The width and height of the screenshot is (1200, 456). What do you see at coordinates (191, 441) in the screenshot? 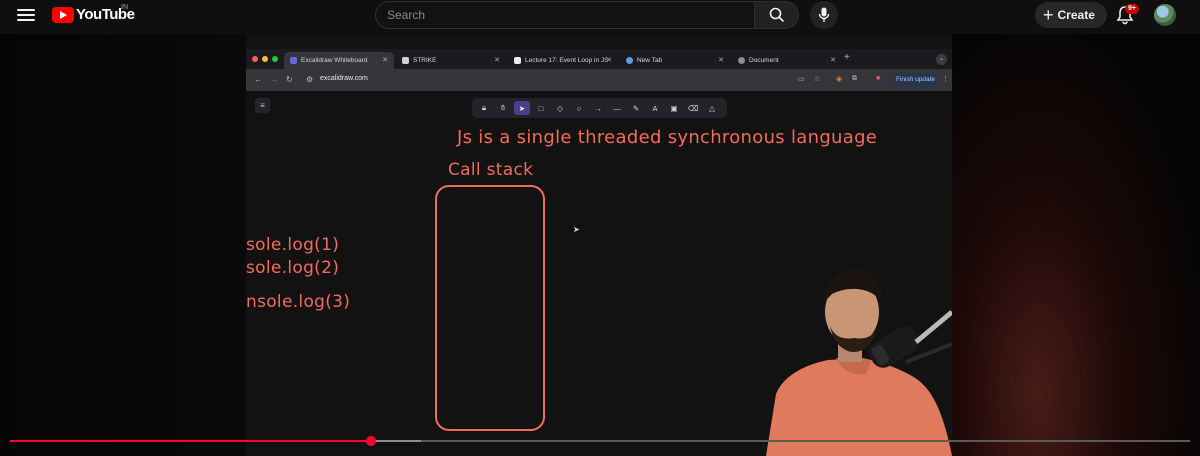
I see `progress-played` at bounding box center [191, 441].